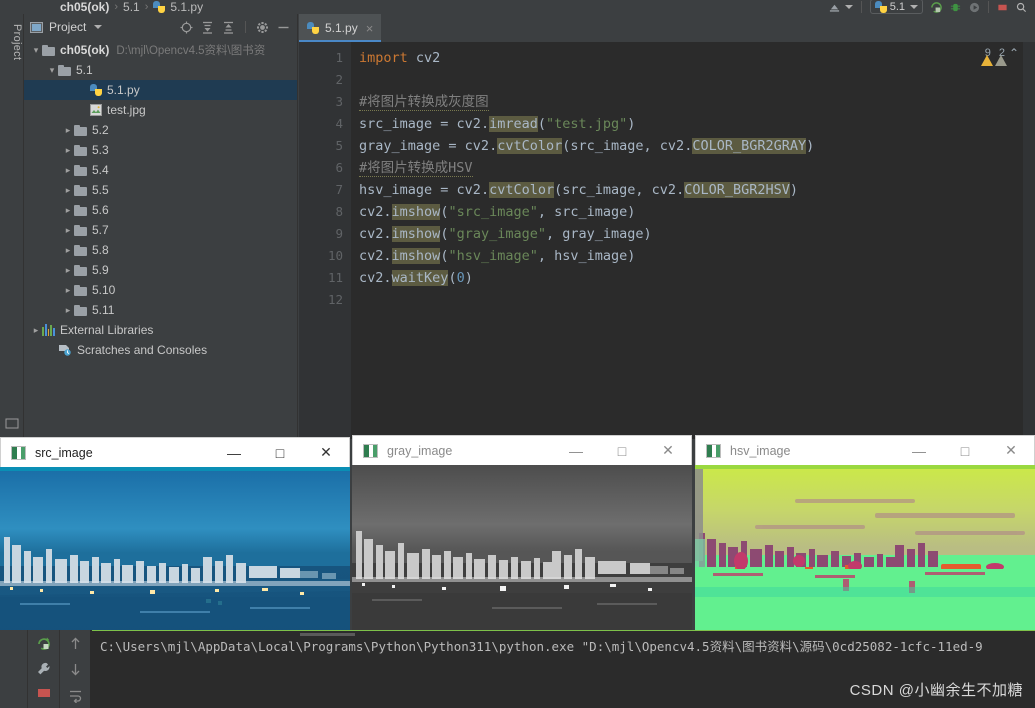 This screenshot has height=708, width=1035. What do you see at coordinates (160, 350) in the screenshot?
I see `tree-node-scratches-and-consoles: Scratches and Consoles` at bounding box center [160, 350].